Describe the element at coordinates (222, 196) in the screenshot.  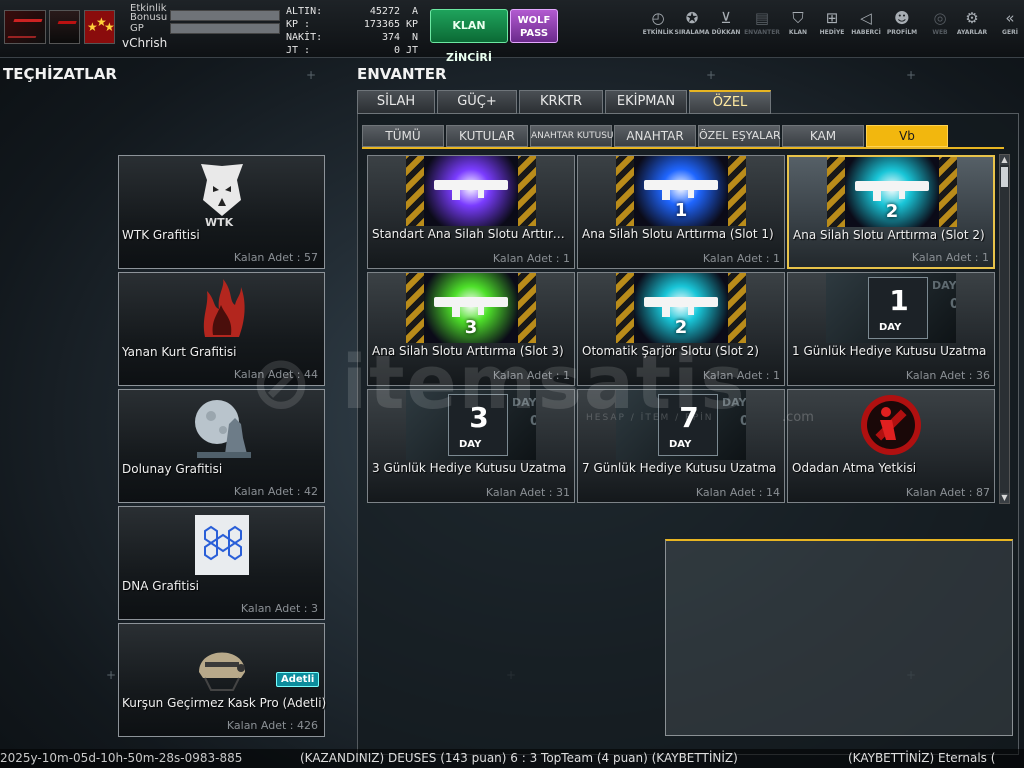
I see `wolf-logo-icon: WTK` at that location.